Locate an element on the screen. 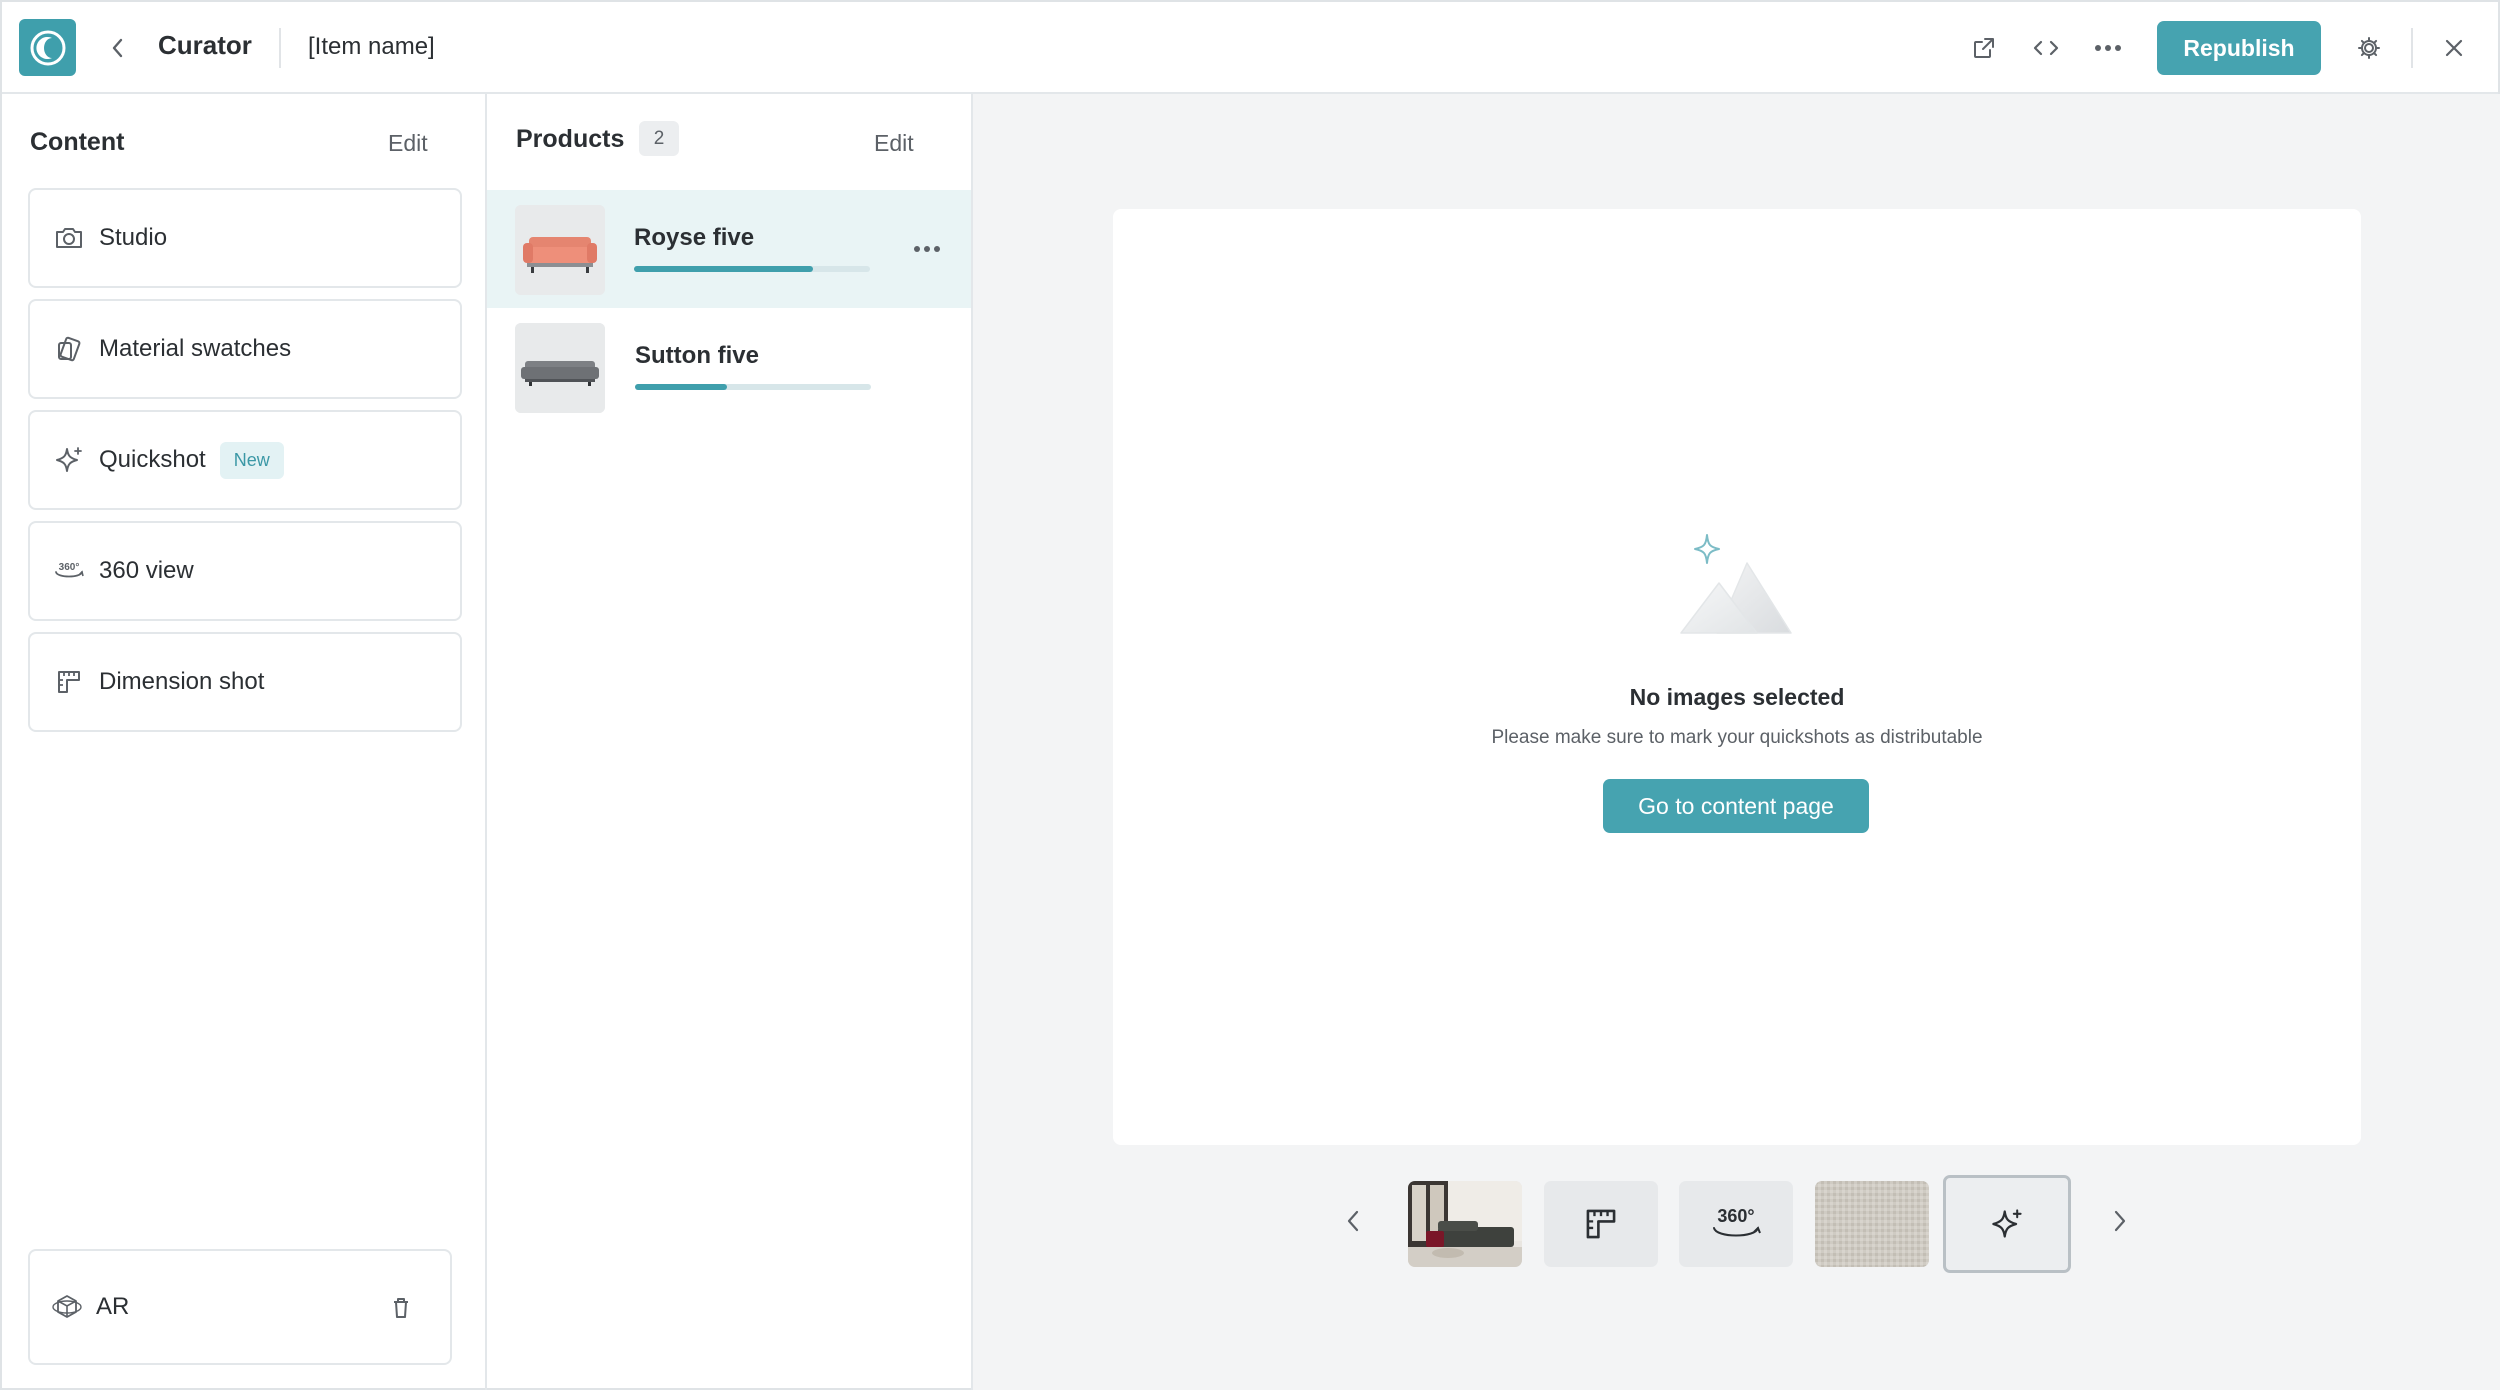 This screenshot has height=1390, width=2500. republish-button: Republish is located at coordinates (2239, 48).